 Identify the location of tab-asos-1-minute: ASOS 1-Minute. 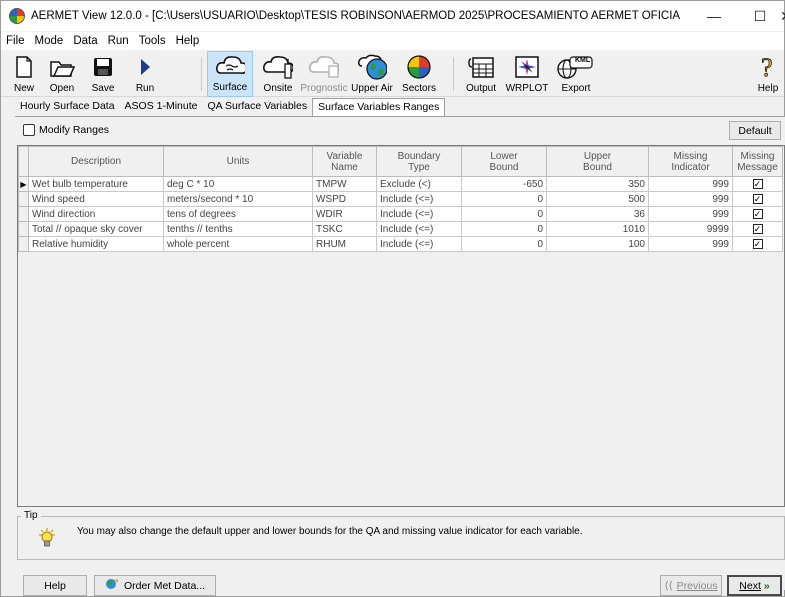
(161, 107).